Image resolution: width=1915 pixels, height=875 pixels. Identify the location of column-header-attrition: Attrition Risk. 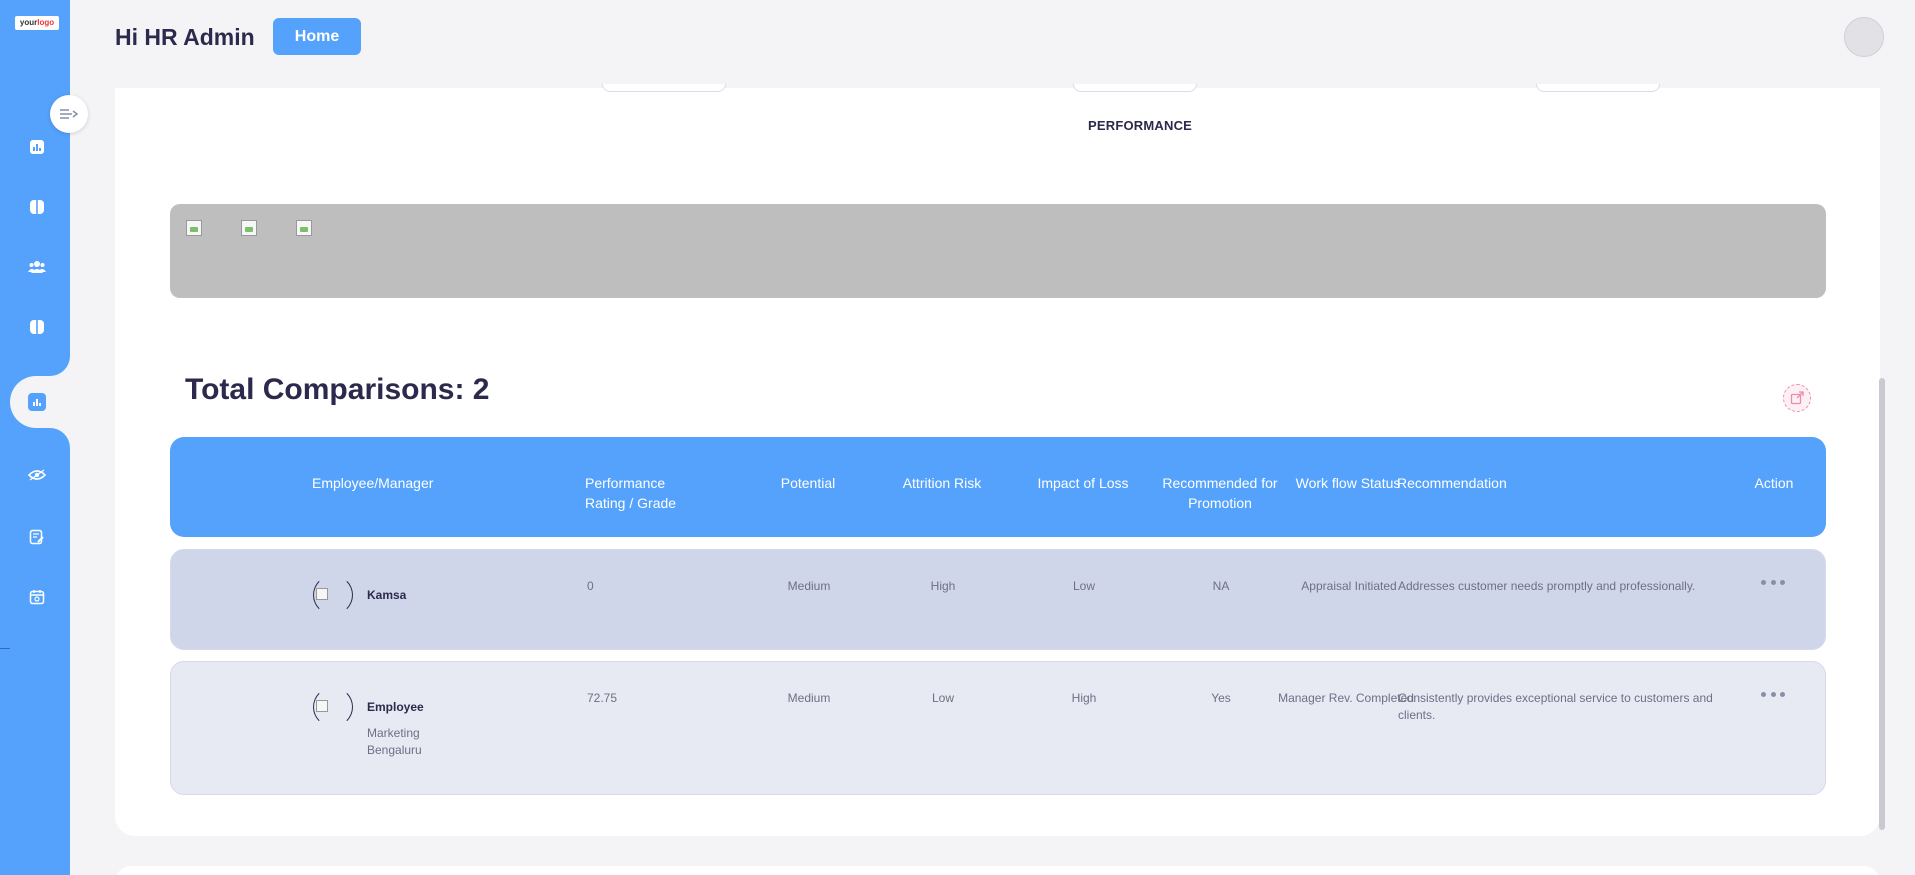
(942, 483).